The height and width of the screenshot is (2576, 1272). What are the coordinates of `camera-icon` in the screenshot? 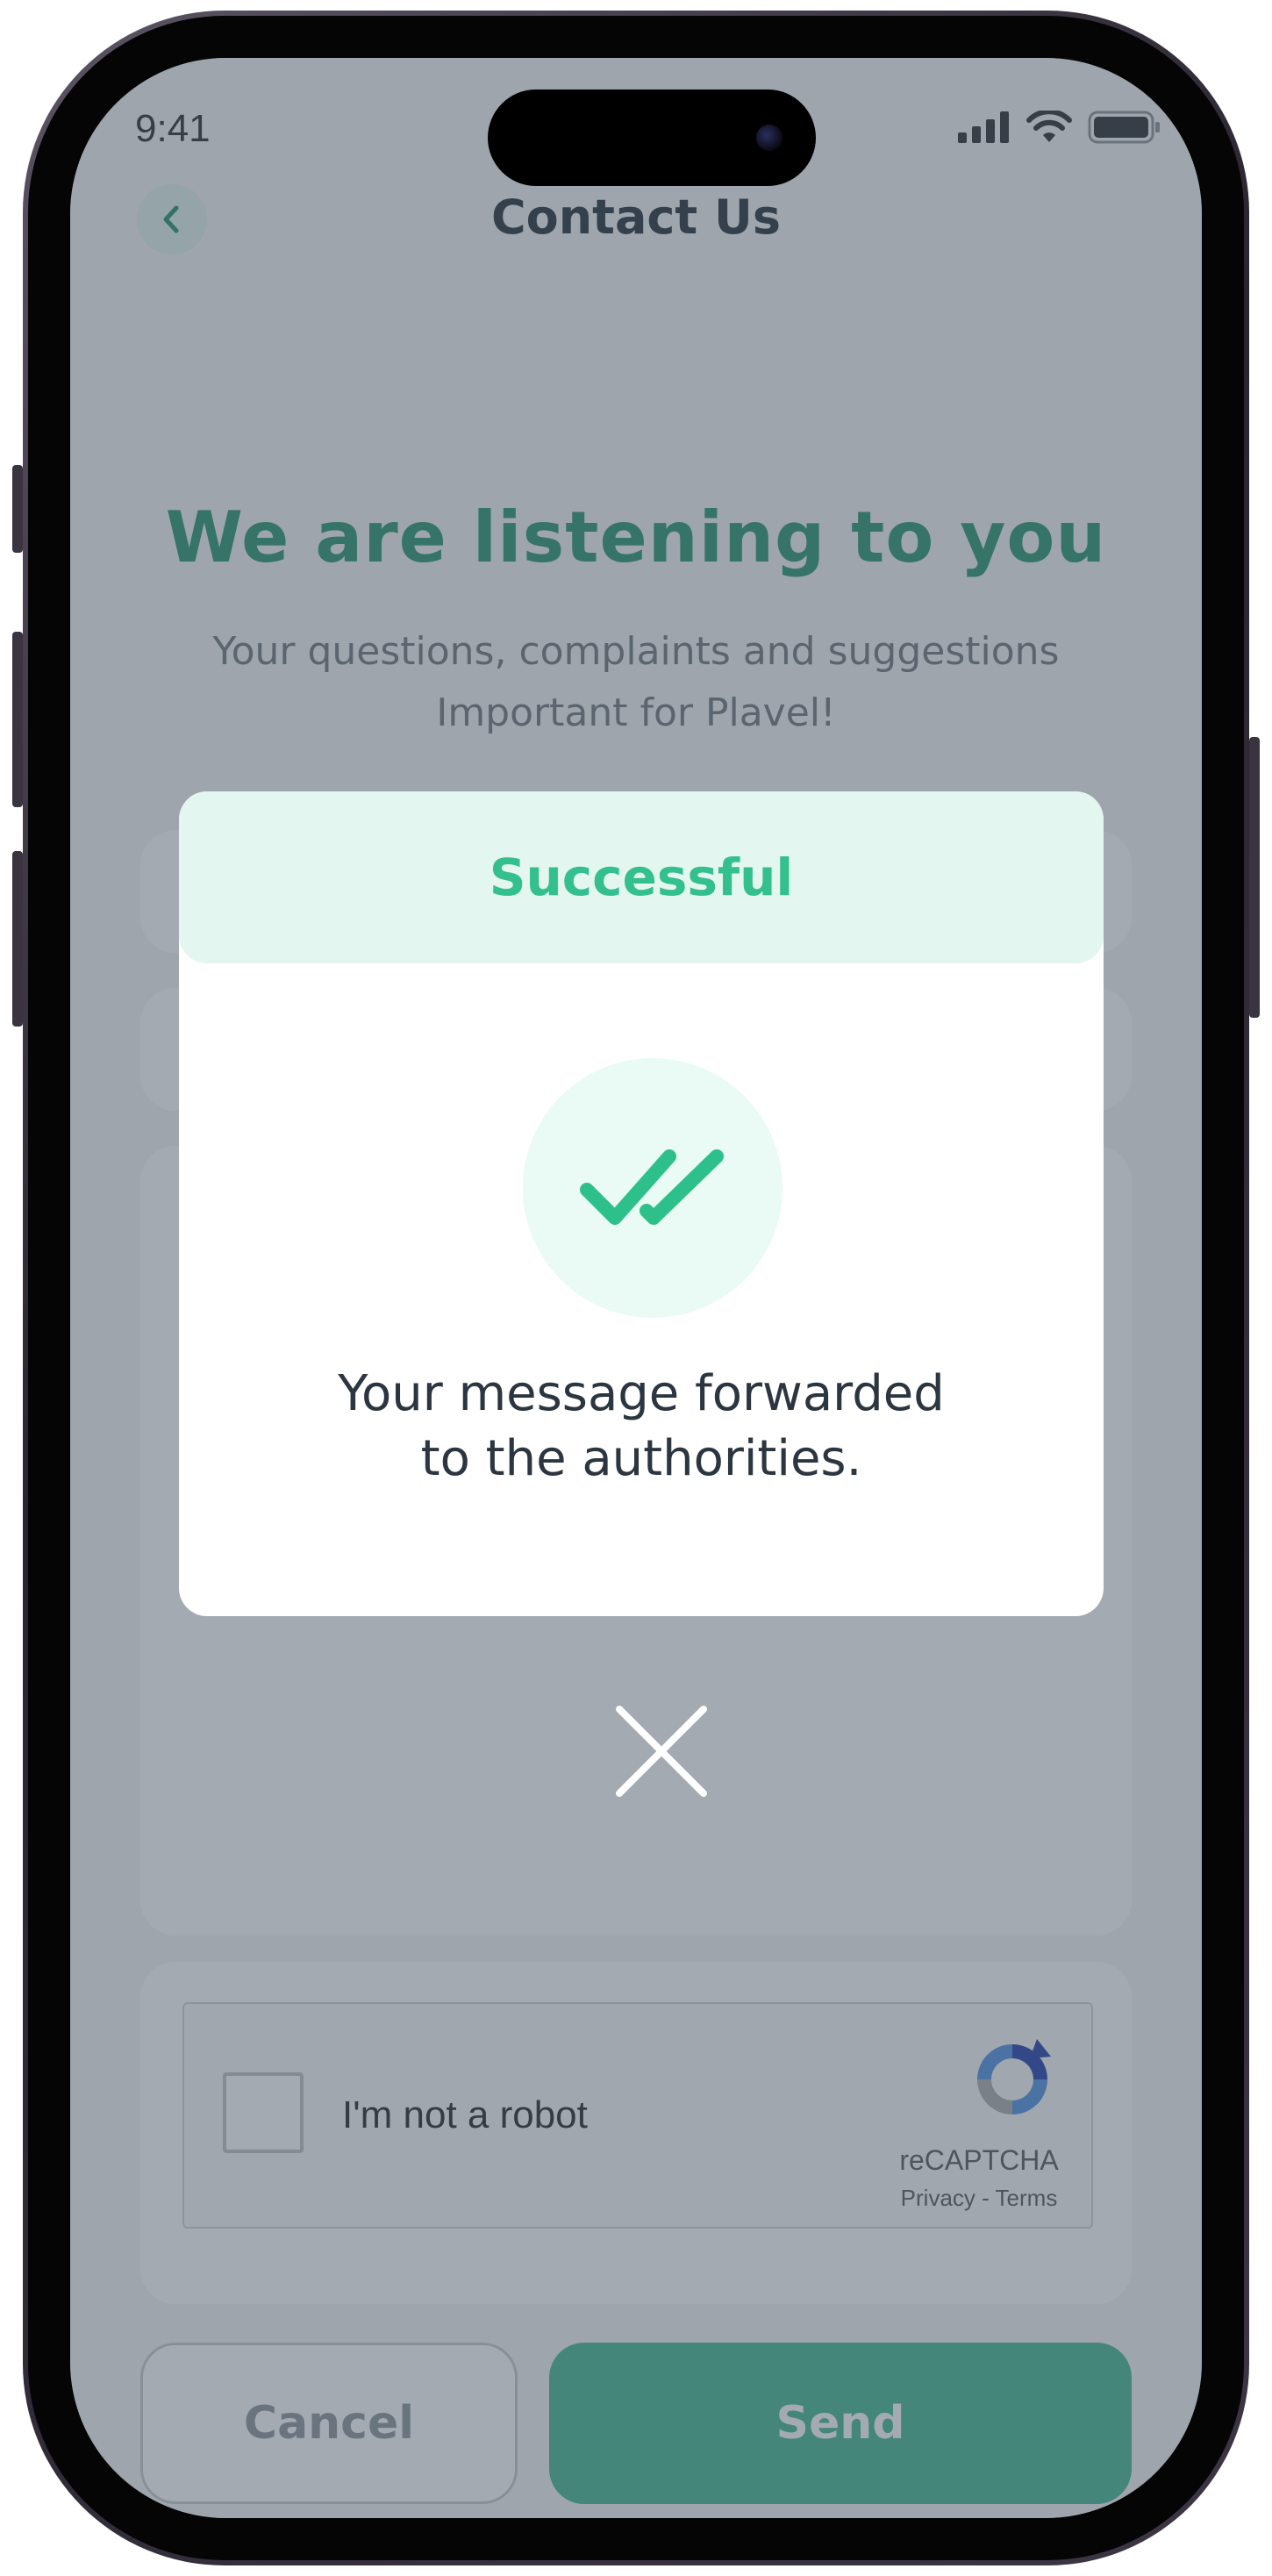 It's located at (769, 138).